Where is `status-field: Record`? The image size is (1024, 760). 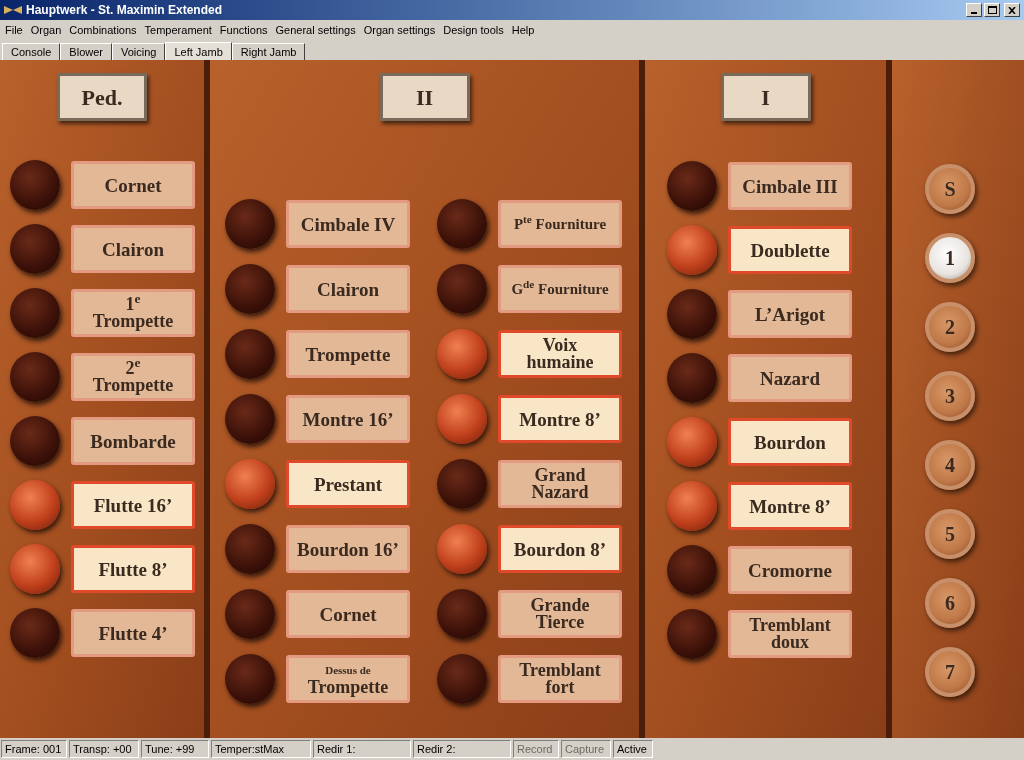 status-field: Record is located at coordinates (536, 749).